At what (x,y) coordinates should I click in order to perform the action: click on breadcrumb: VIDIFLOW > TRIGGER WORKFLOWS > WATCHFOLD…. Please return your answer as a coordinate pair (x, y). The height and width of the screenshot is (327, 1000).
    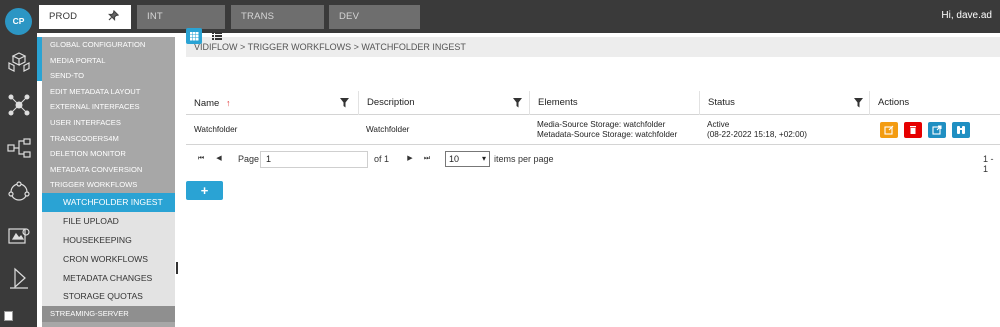
    Looking at the image, I should click on (593, 47).